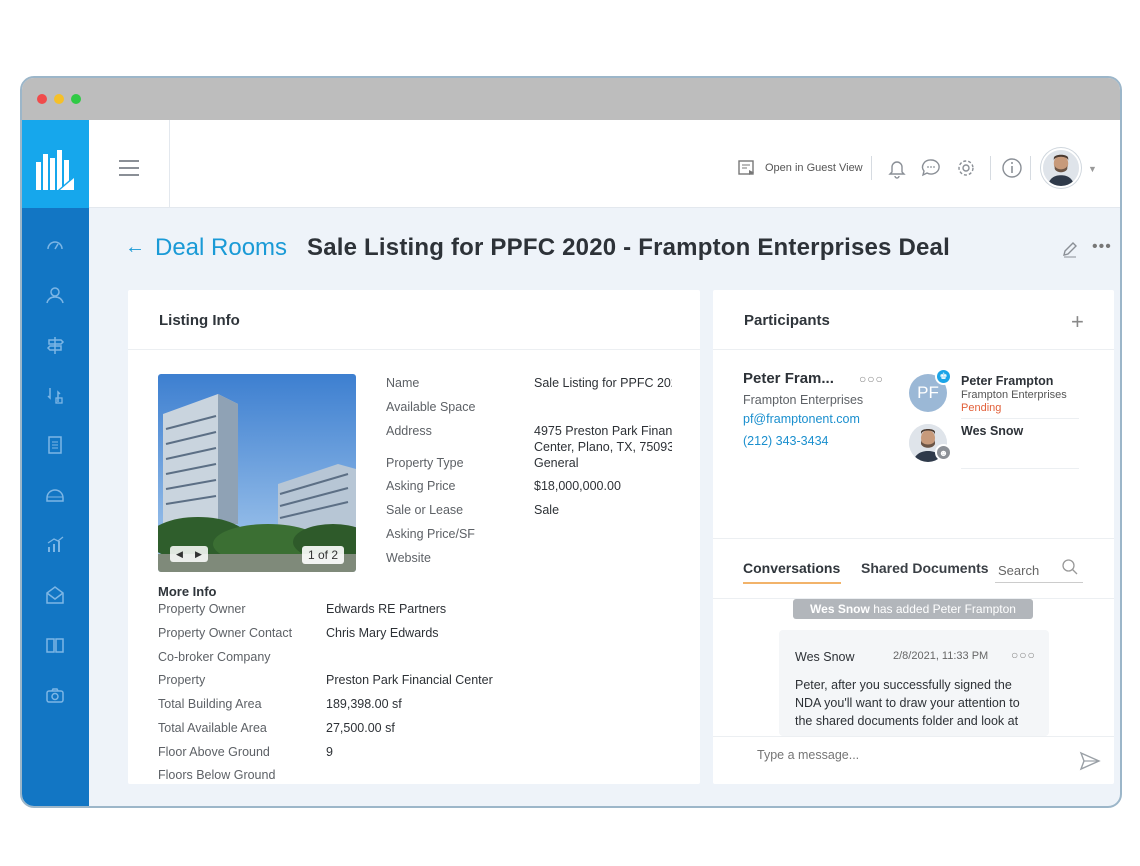  Describe the element at coordinates (603, 383) in the screenshot. I see `field-value: Sale Listing for PPFC 202` at that location.